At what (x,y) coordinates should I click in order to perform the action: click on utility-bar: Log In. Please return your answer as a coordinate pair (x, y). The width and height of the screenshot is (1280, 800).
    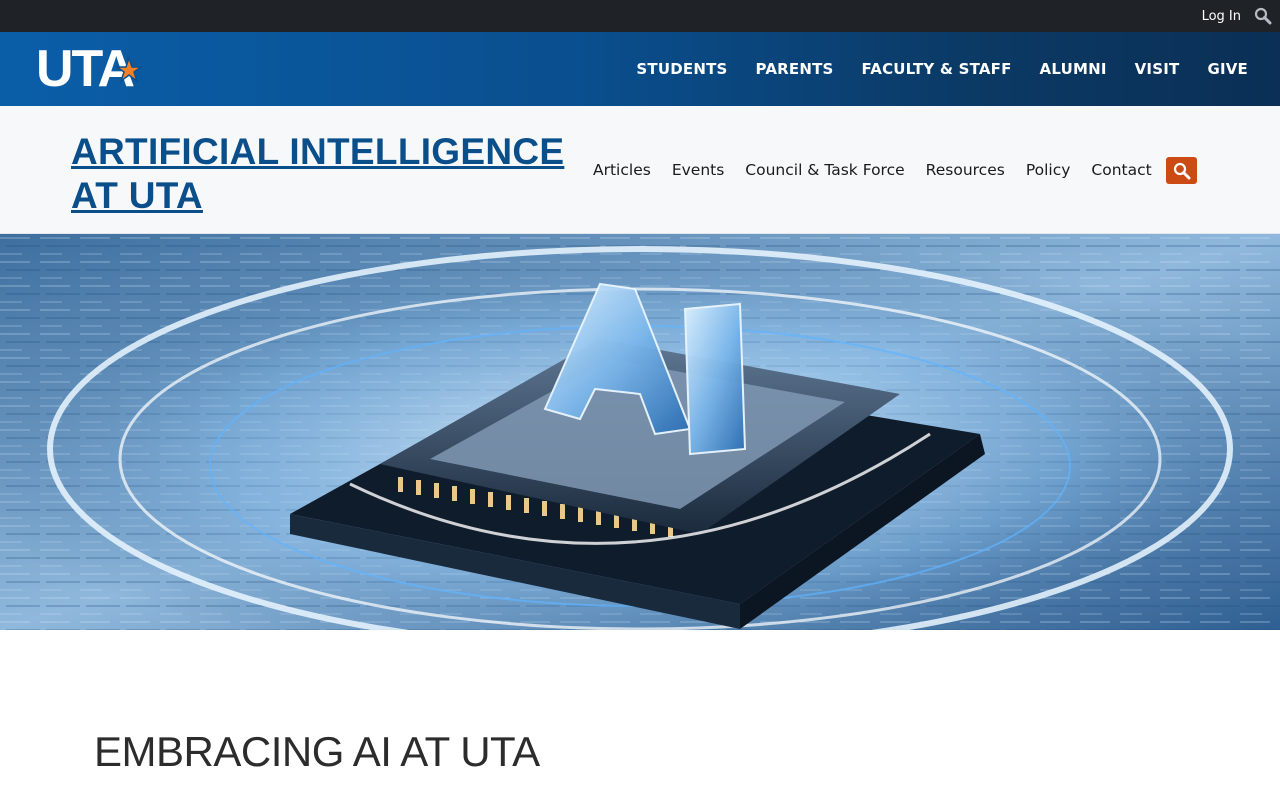
    Looking at the image, I should click on (640, 16).